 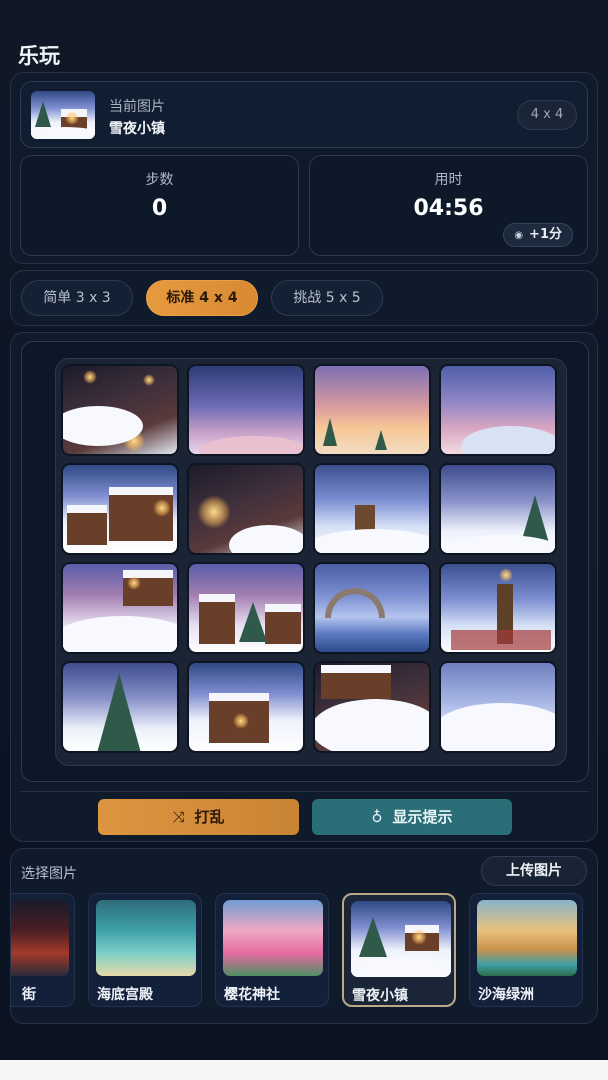 What do you see at coordinates (137, 107) in the screenshot?
I see `current-image-label: 当前图片` at bounding box center [137, 107].